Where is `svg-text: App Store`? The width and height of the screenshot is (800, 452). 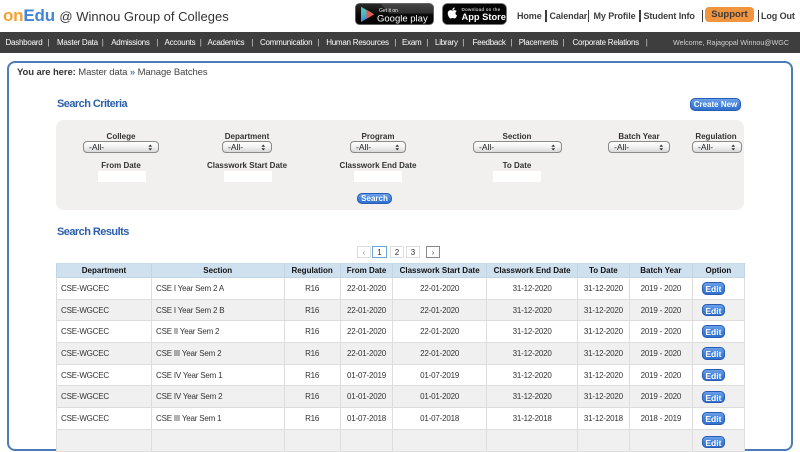 svg-text: App Store is located at coordinates (484, 17).